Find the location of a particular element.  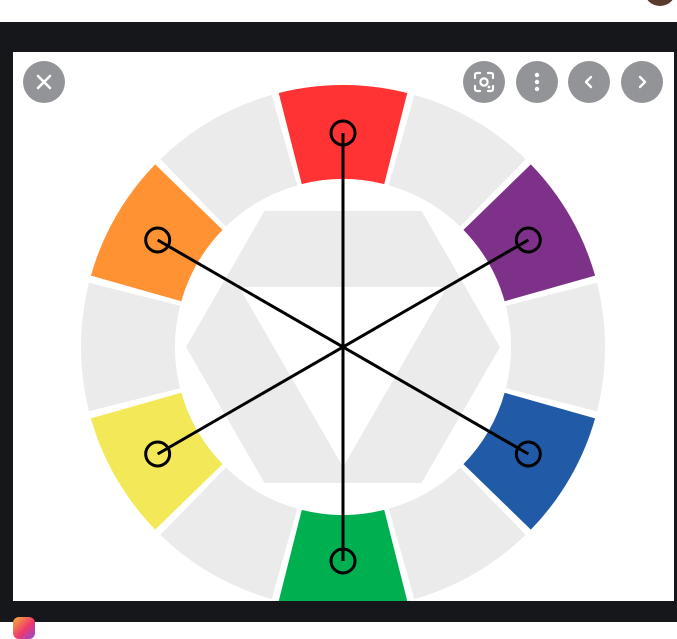

previous-button is located at coordinates (589, 82).